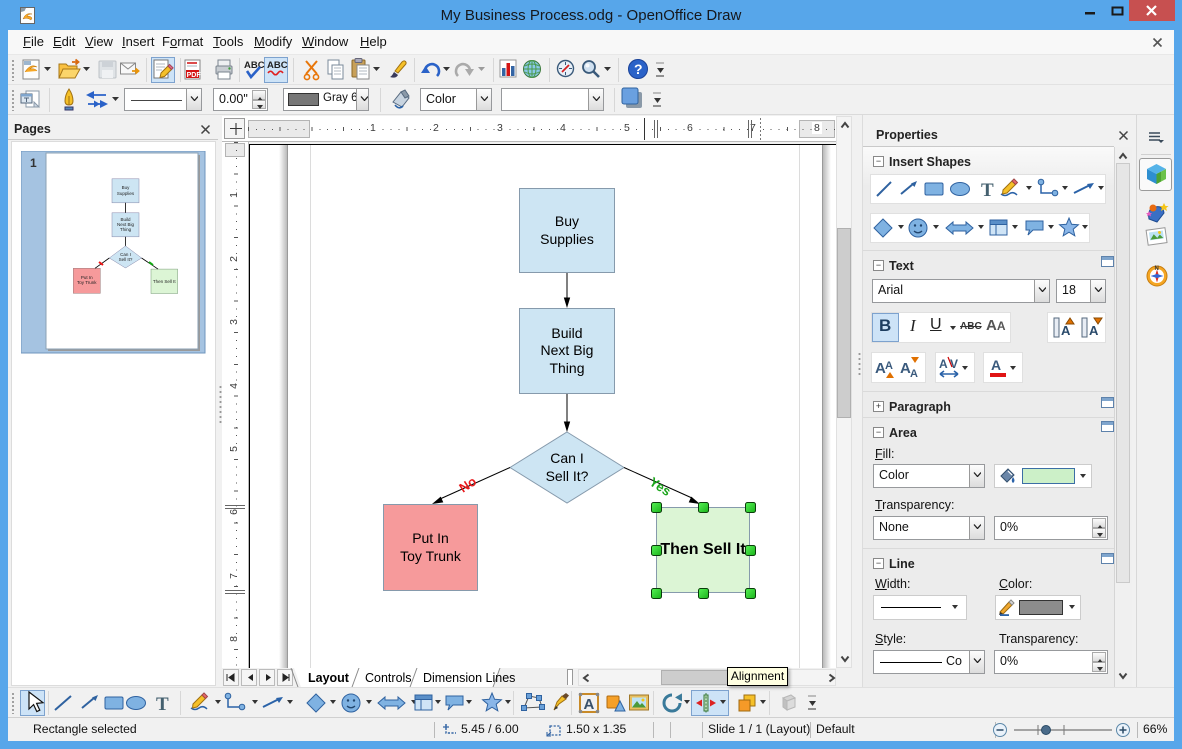  I want to click on svg-text: Thing, so click(126, 229).